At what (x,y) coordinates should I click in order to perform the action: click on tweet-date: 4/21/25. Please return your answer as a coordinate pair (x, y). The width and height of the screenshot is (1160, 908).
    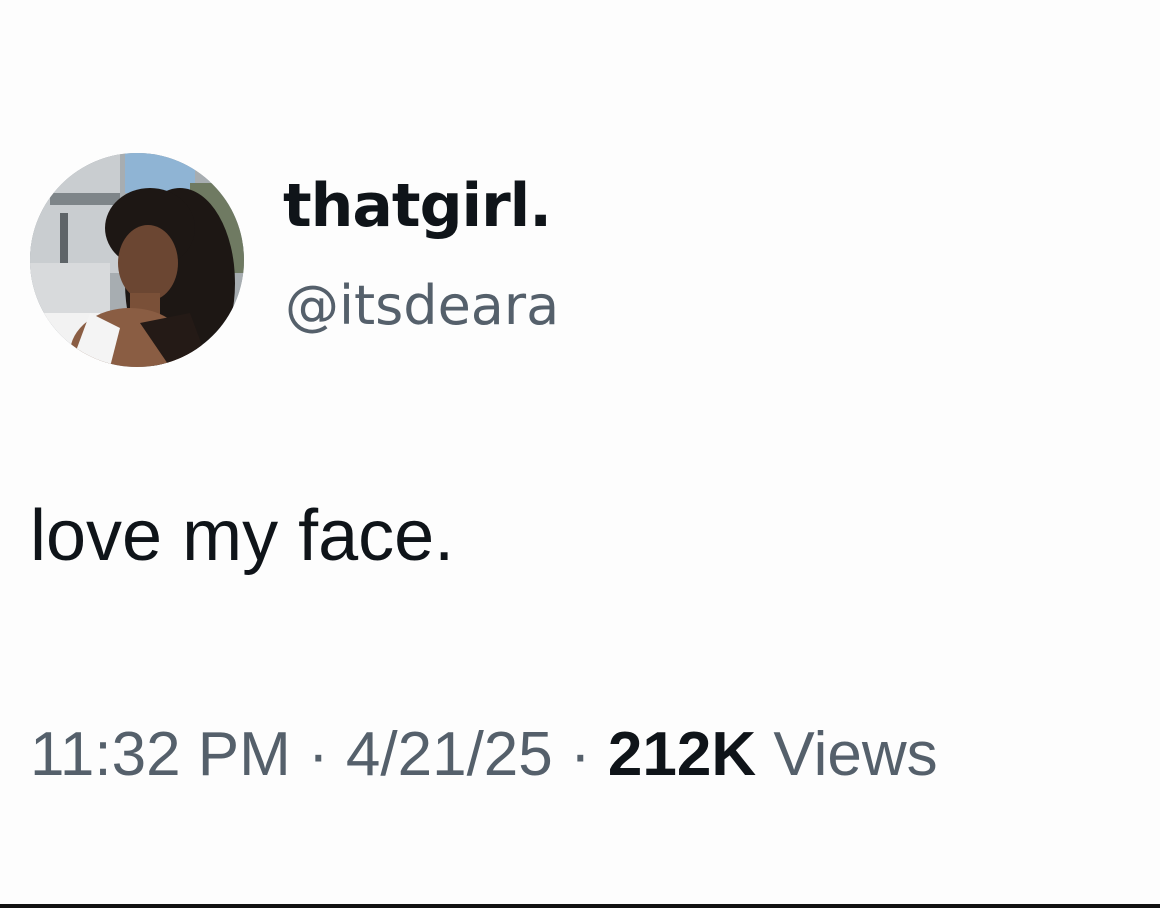
    Looking at the image, I should click on (449, 754).